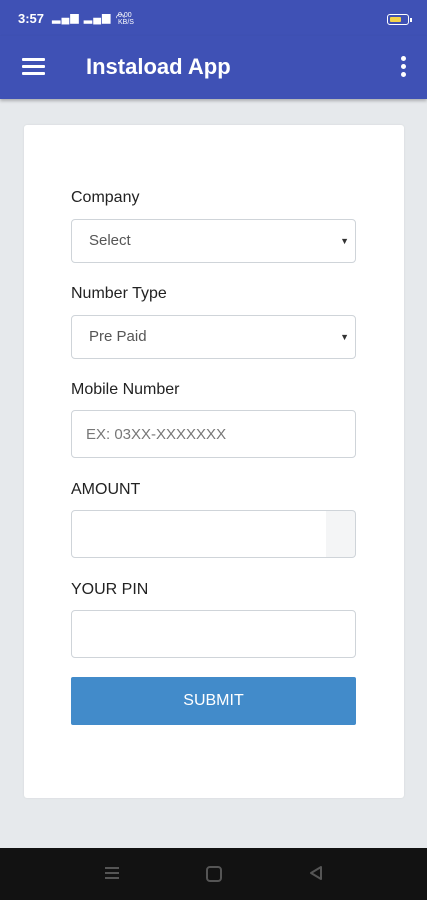 The height and width of the screenshot is (900, 427). What do you see at coordinates (31, 18) in the screenshot?
I see `status-time: 3:57` at bounding box center [31, 18].